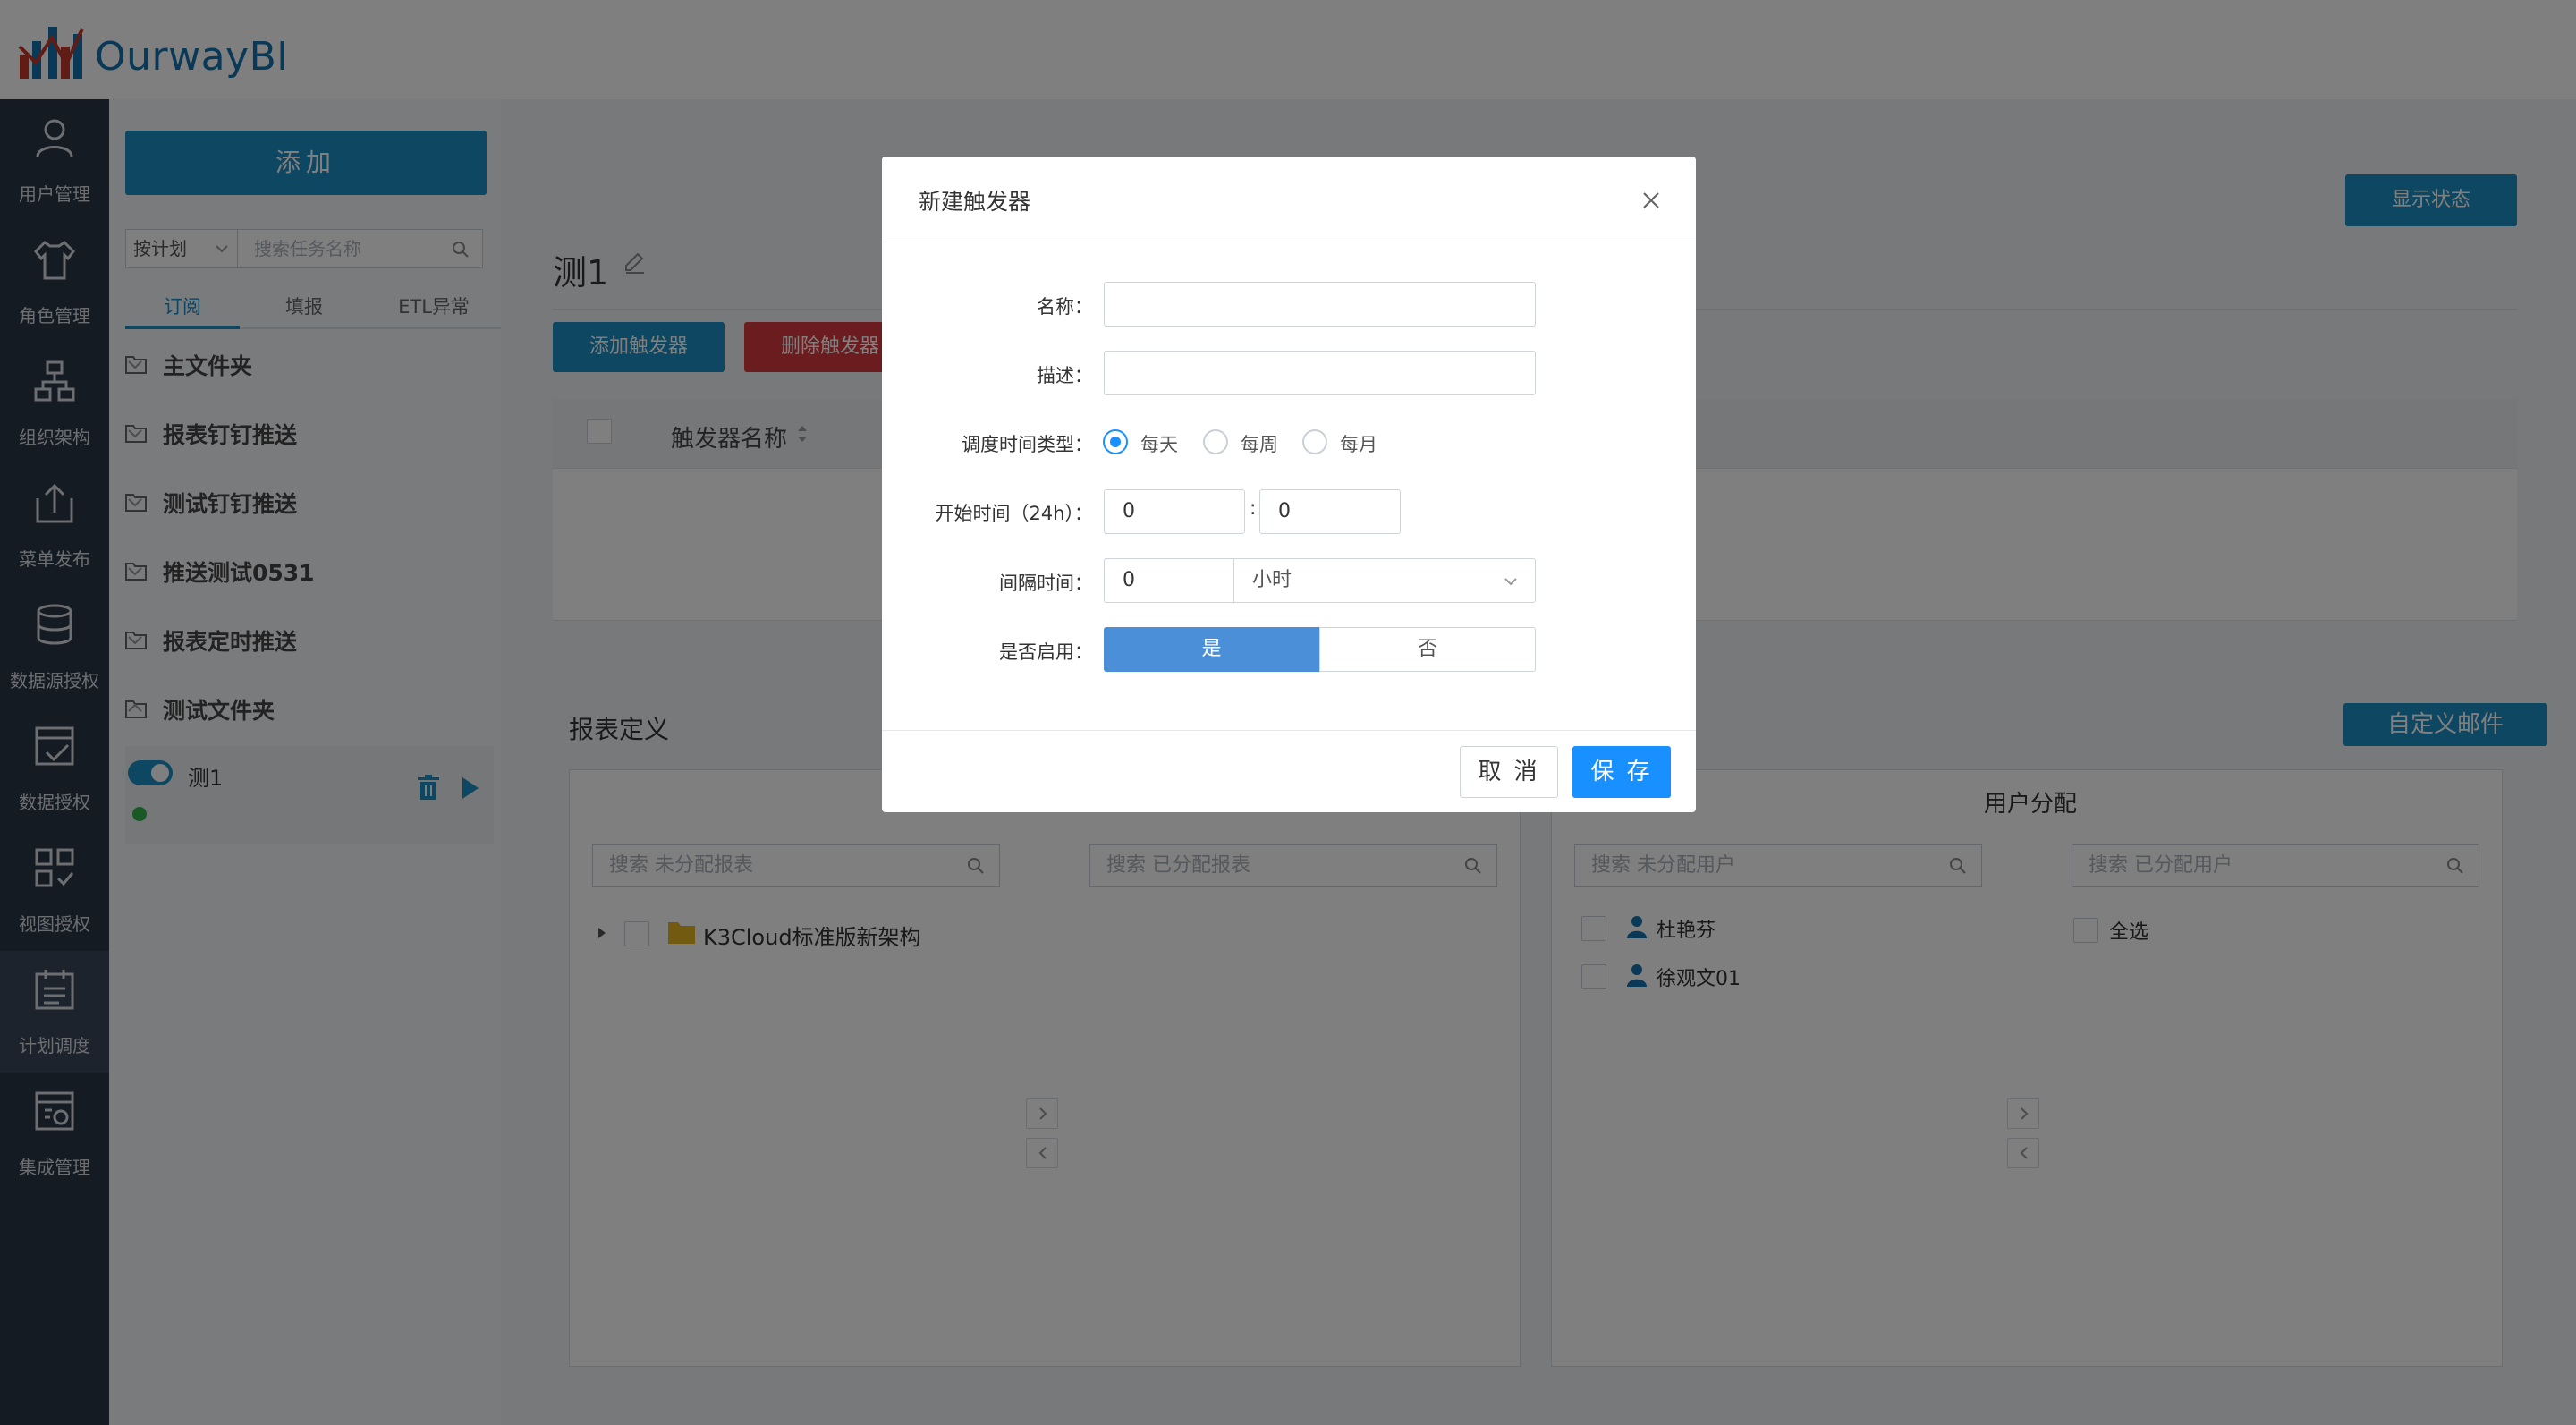  What do you see at coordinates (1046, 652) in the screenshot?
I see `enabled-label: 是否启用：` at bounding box center [1046, 652].